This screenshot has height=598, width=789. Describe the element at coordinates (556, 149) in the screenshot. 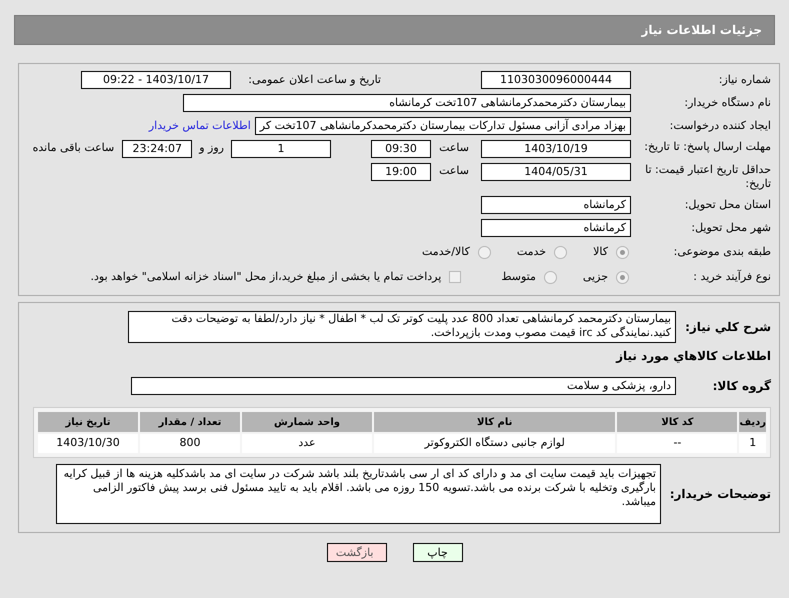

I see `text-field: 1403/10/19` at that location.